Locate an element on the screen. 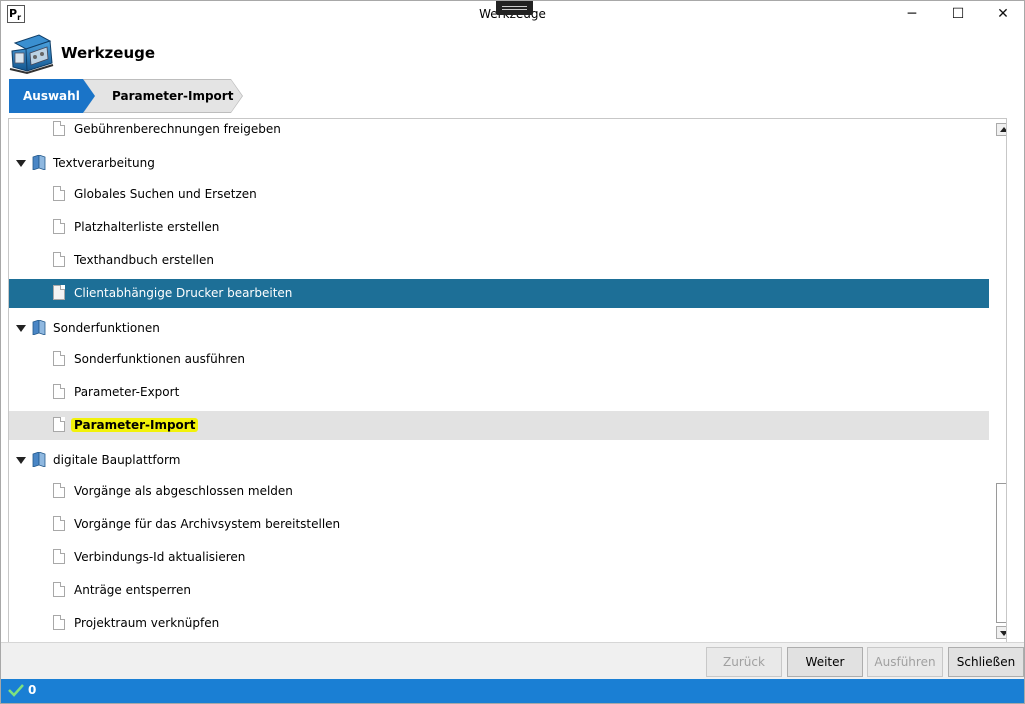 The image size is (1025, 704). tree-item-texthandbuch: Texthandbuch erstellen is located at coordinates (499, 260).